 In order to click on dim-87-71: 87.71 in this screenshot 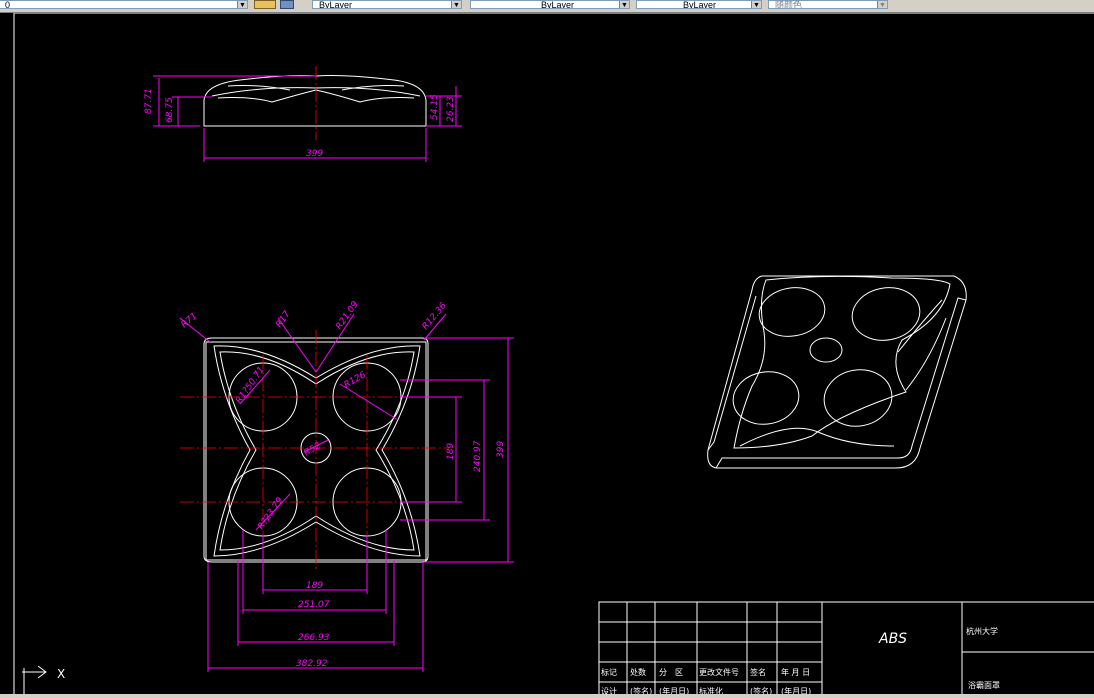, I will do `click(149, 101)`.